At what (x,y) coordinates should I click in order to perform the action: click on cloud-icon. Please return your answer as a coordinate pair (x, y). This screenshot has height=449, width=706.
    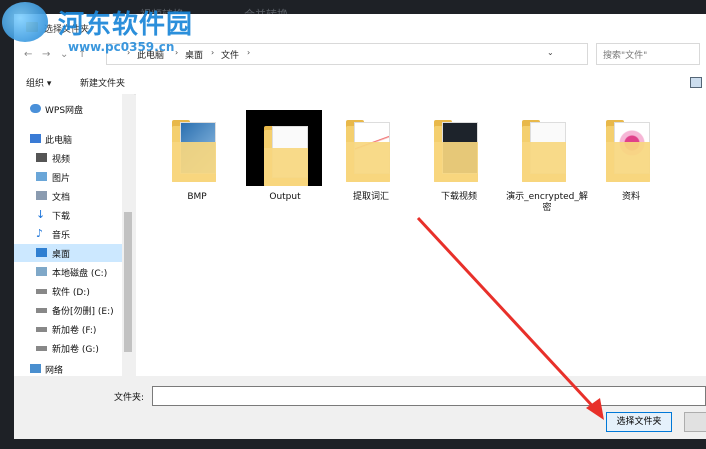
    Looking at the image, I should click on (35, 108).